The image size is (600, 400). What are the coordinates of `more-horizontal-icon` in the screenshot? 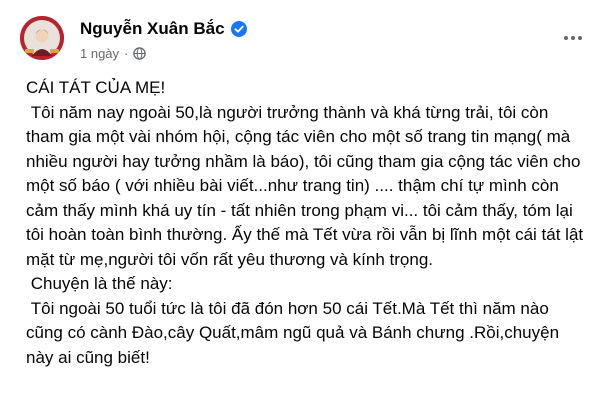 It's located at (573, 38).